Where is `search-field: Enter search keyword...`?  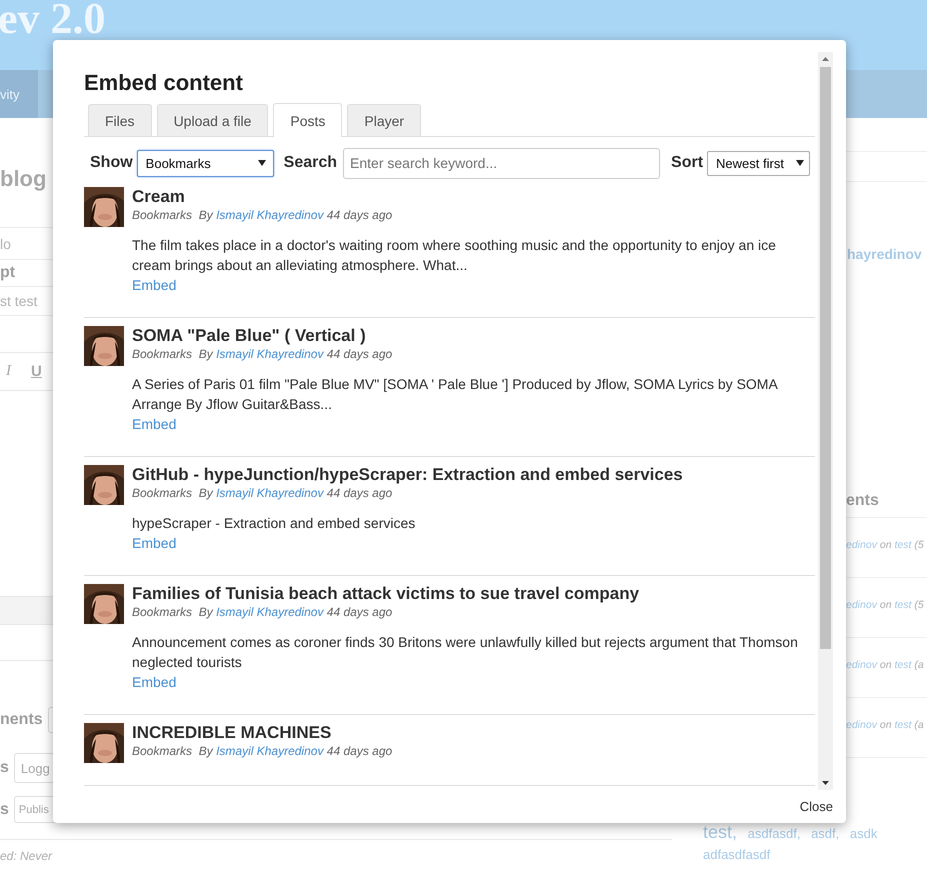
search-field: Enter search keyword... is located at coordinates (501, 163).